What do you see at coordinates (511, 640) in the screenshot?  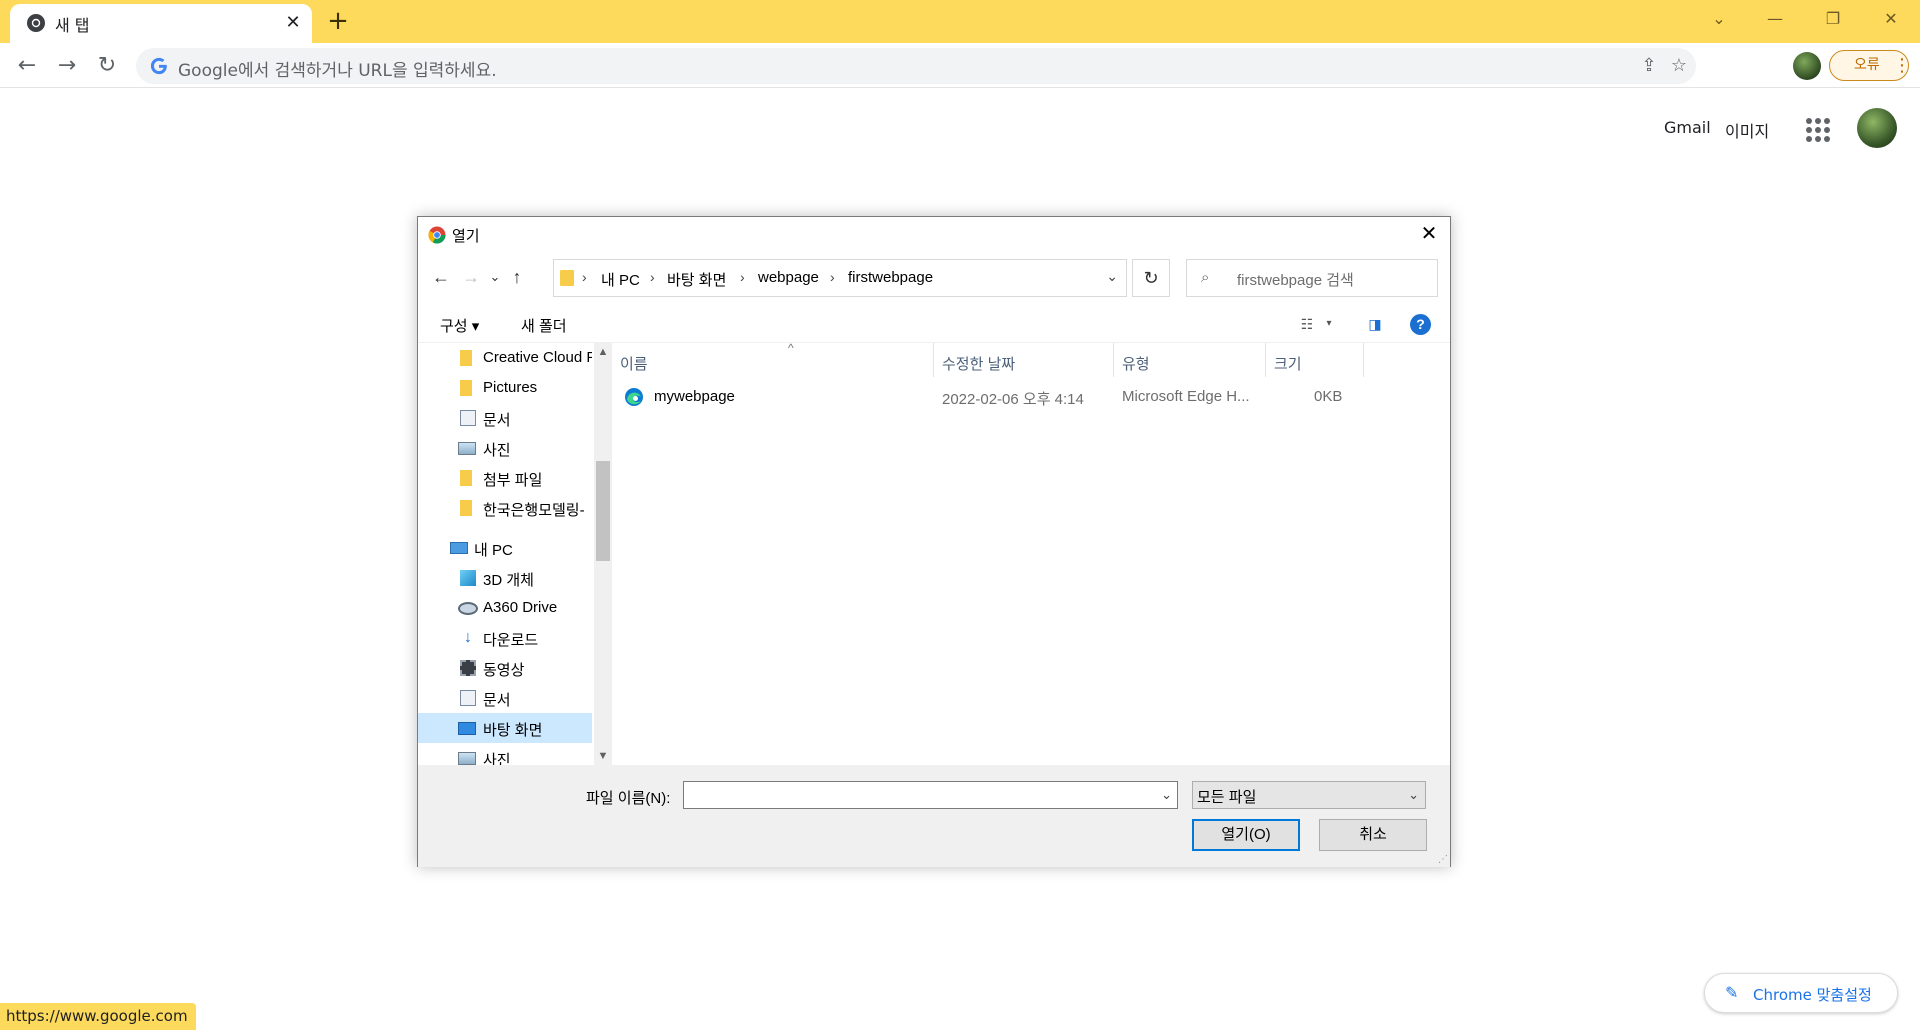 I see `nav-item-label: 다운로드` at bounding box center [511, 640].